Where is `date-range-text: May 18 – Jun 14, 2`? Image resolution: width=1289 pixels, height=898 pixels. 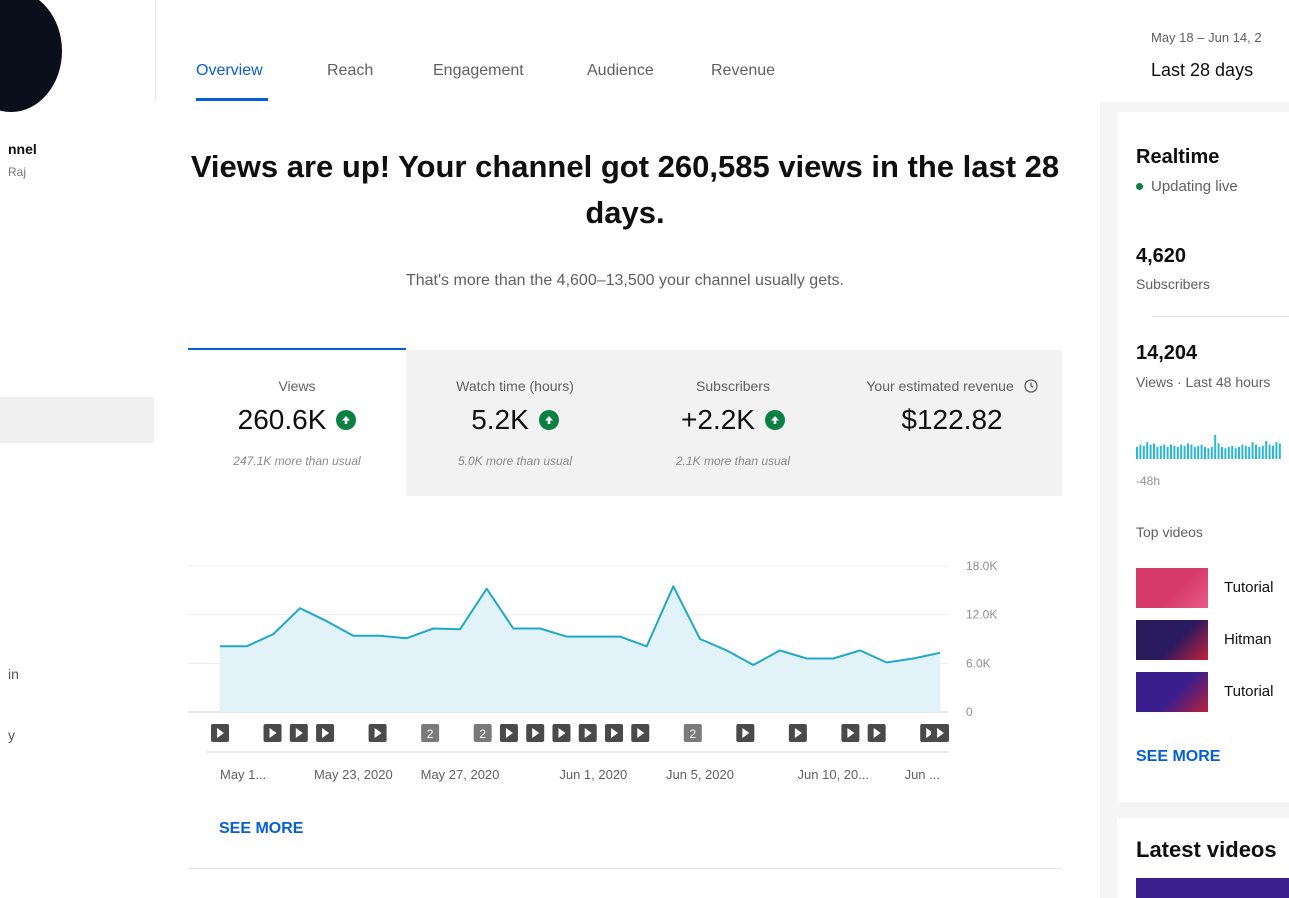
date-range-text: May 18 – Jun 14, 2 is located at coordinates (1206, 37).